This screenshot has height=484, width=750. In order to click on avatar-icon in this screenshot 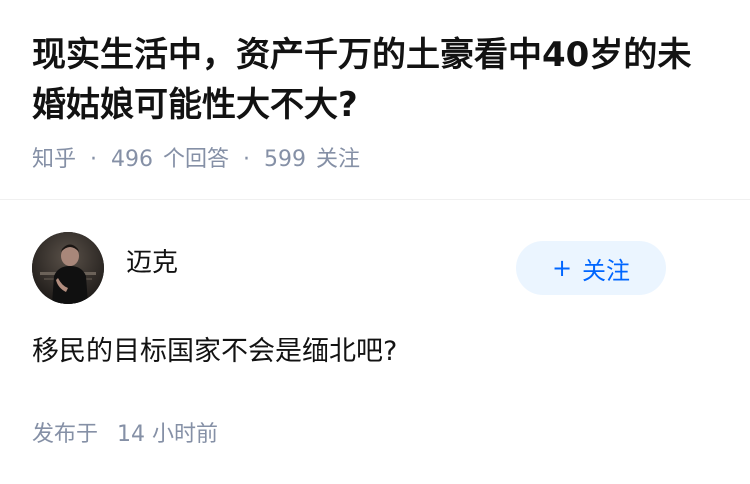, I will do `click(68, 268)`.